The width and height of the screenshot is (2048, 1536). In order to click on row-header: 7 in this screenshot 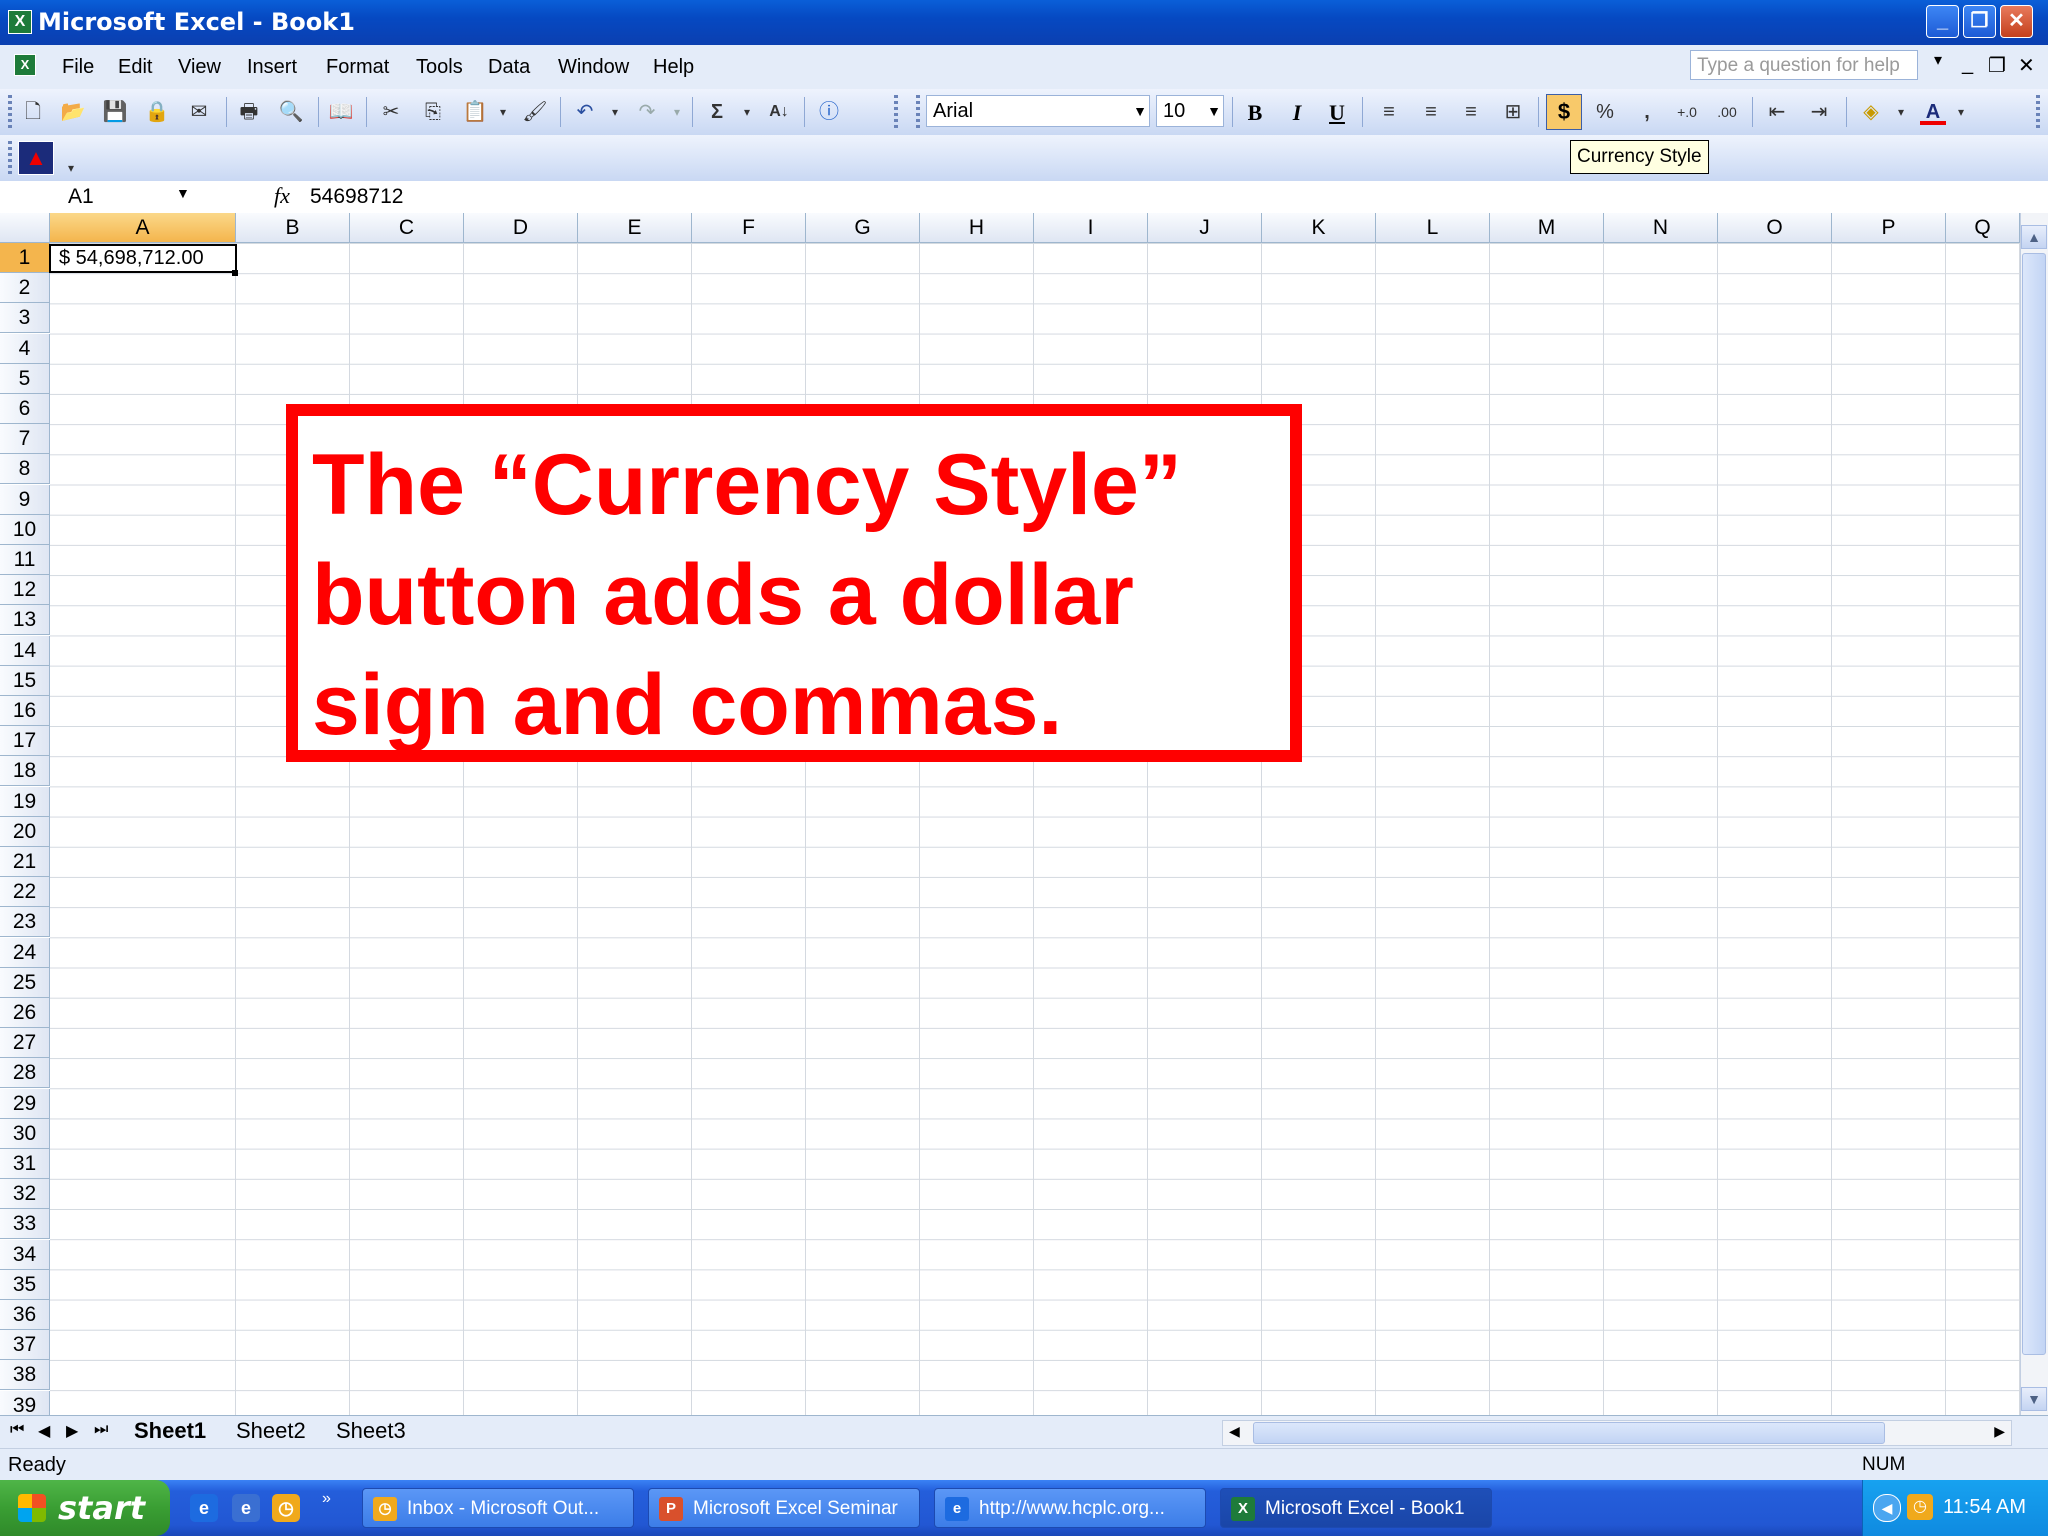, I will do `click(25, 439)`.